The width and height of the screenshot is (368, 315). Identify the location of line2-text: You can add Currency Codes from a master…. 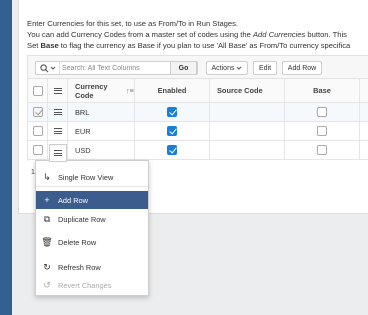
(140, 34).